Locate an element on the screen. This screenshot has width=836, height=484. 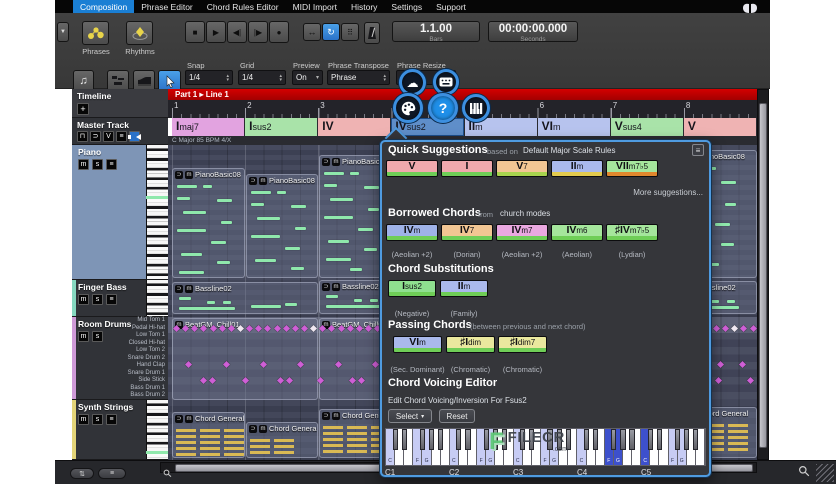
track-synth-strings-solo-button: s is located at coordinates (97, 419).